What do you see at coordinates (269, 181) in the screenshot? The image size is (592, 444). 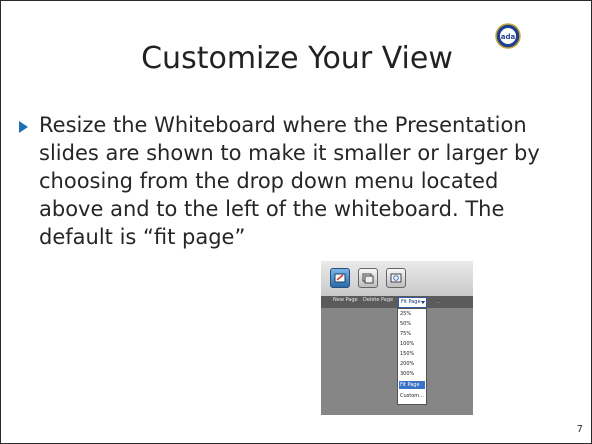 I see `bullet-line: choosing from the drop down menu located` at bounding box center [269, 181].